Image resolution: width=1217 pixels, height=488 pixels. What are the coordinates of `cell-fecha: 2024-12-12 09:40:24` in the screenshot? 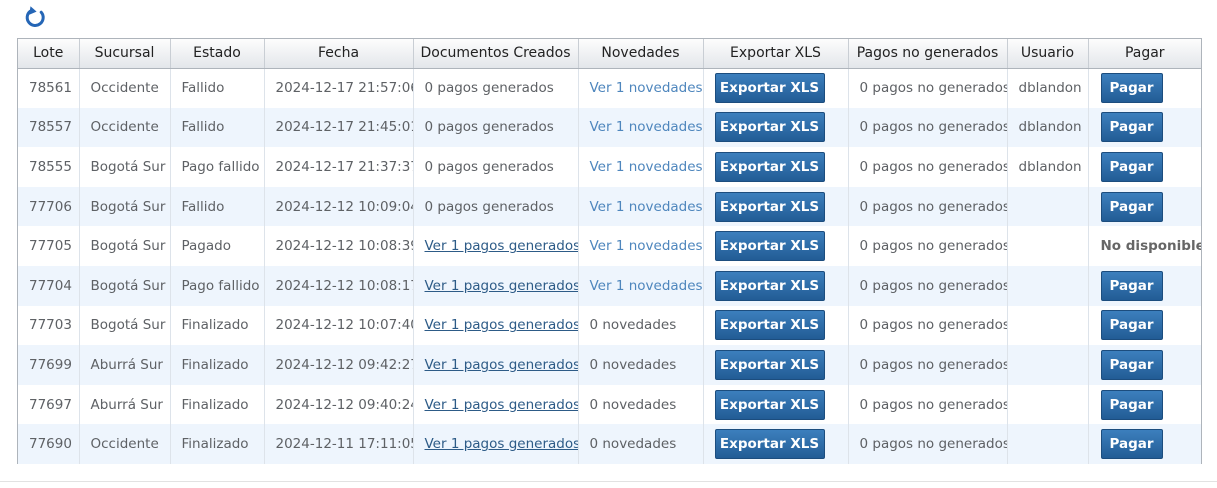 It's located at (339, 404).